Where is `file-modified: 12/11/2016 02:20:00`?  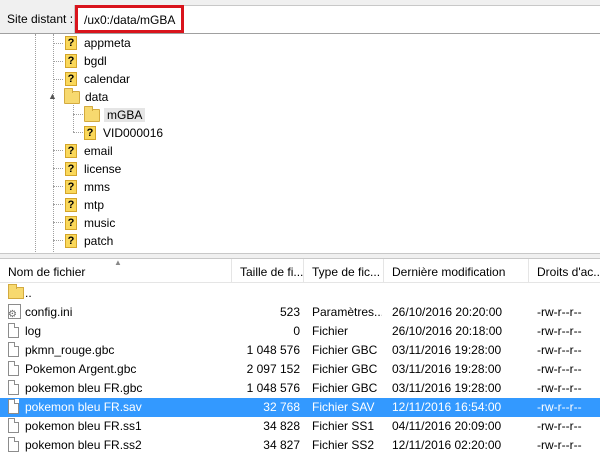
file-modified: 12/11/2016 02:20:00 is located at coordinates (447, 445).